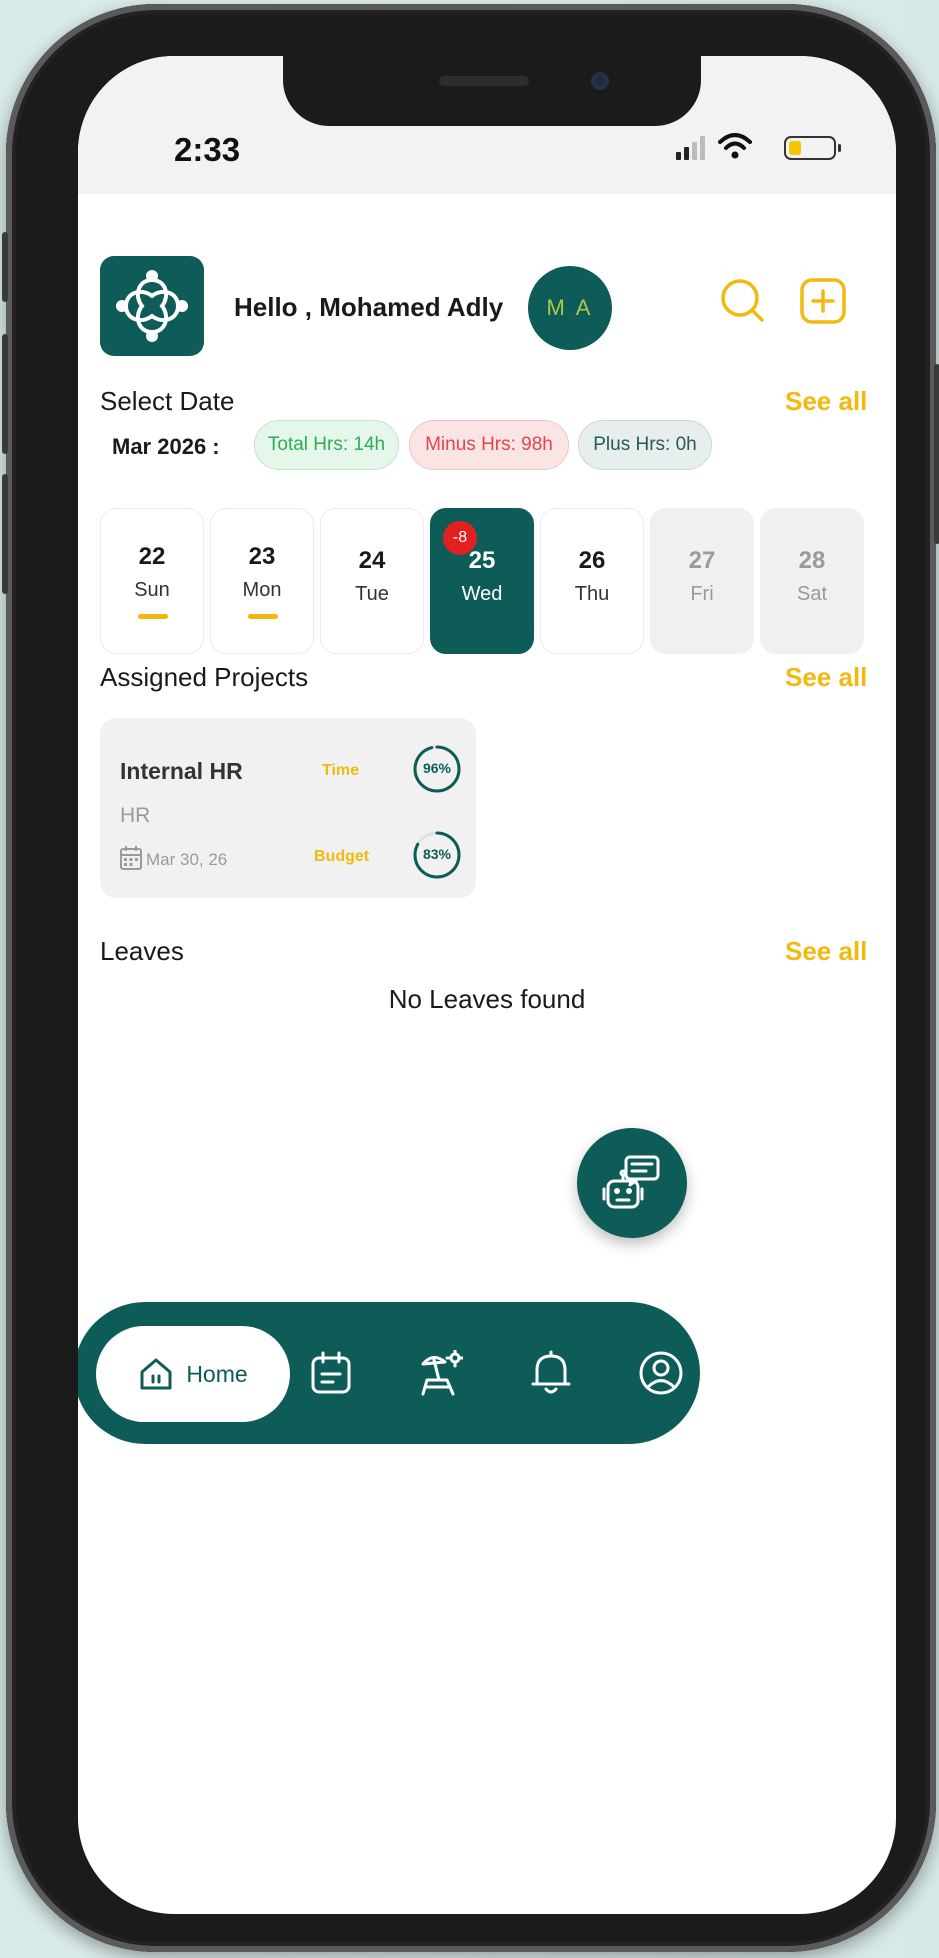 The image size is (939, 1958). Describe the element at coordinates (570, 308) in the screenshot. I see `avatar: M A` at that location.